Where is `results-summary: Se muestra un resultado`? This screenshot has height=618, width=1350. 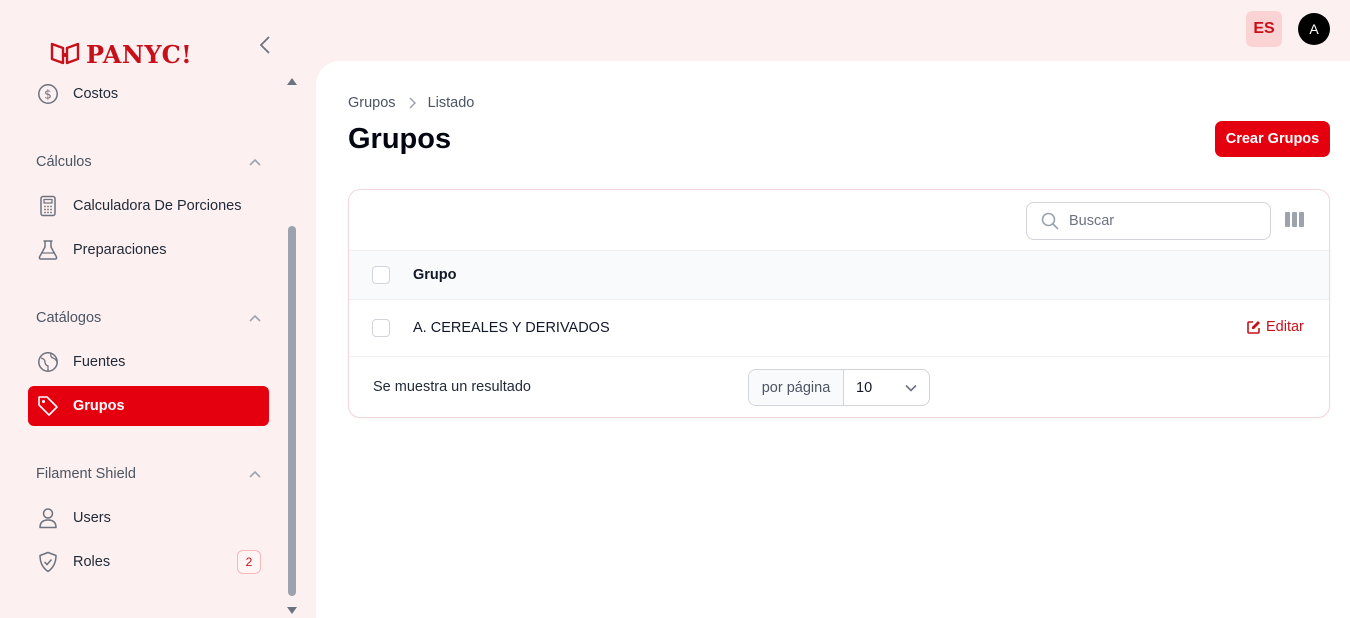 results-summary: Se muestra un resultado is located at coordinates (452, 387).